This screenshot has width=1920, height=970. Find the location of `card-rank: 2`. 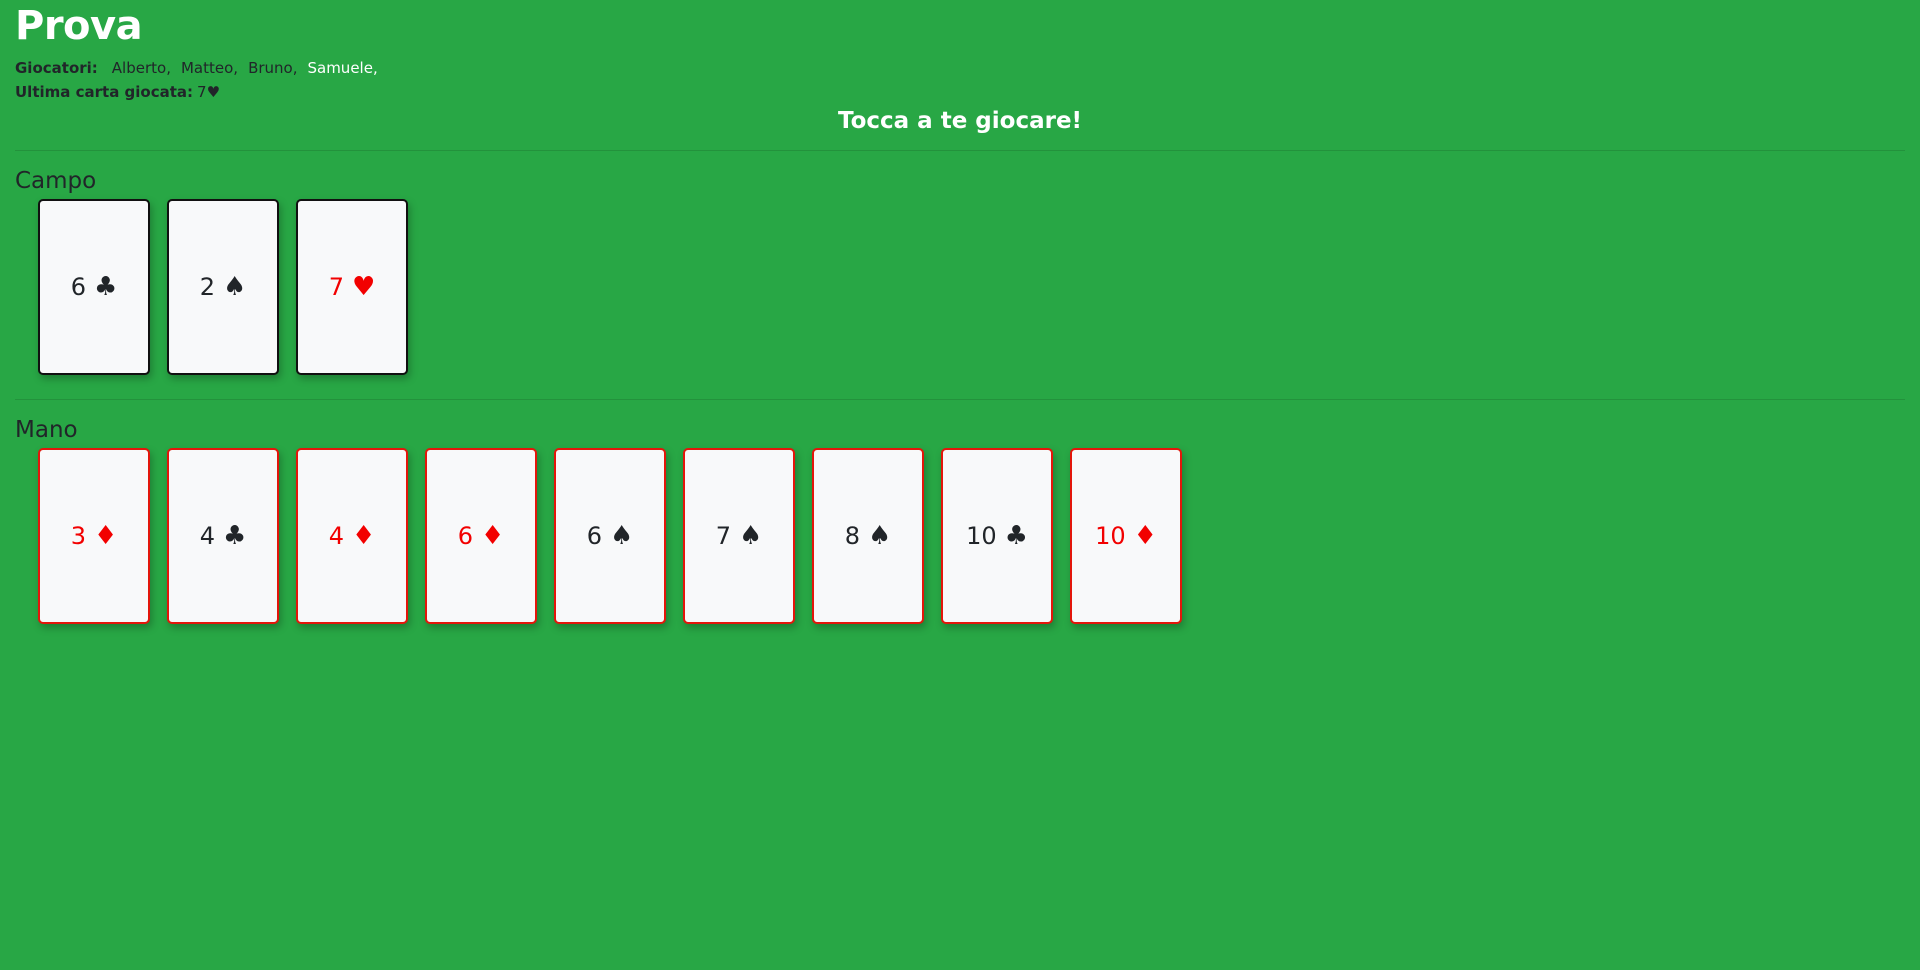

card-rank: 2 is located at coordinates (207, 287).